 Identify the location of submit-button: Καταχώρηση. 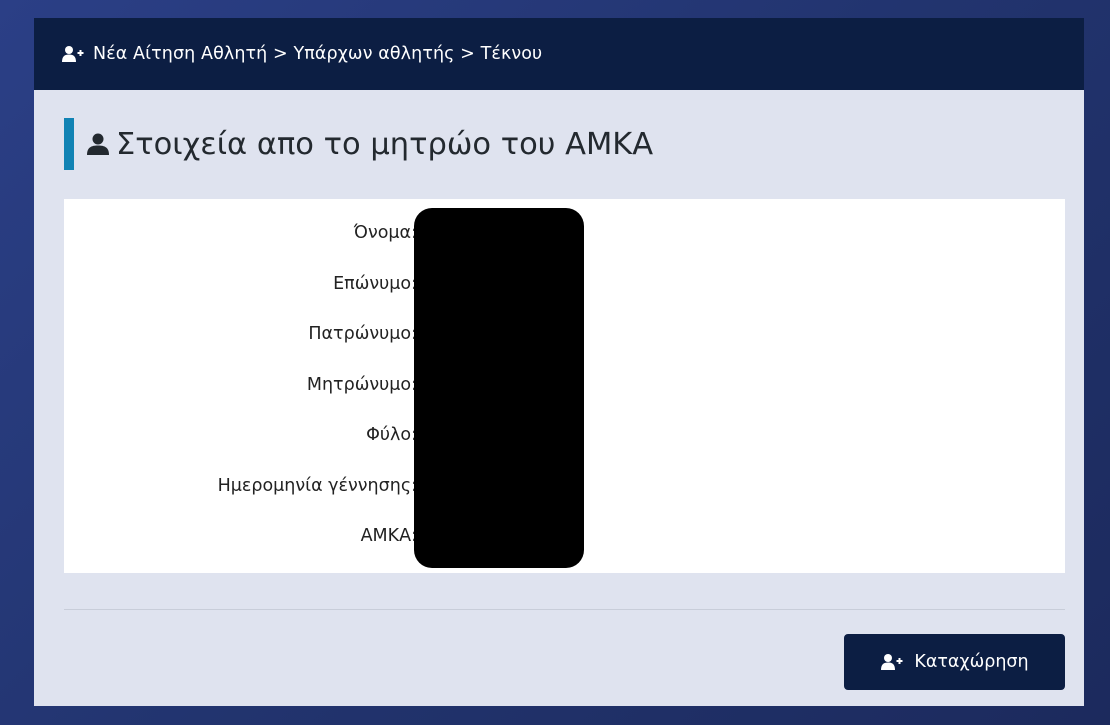
(954, 662).